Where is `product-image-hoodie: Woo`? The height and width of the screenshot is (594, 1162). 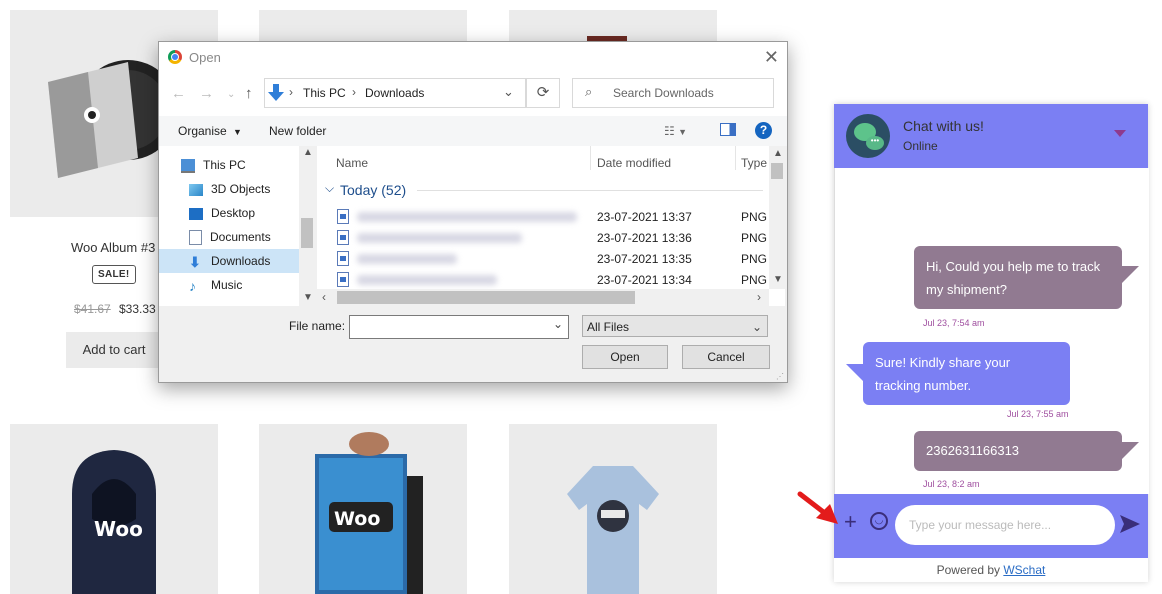
product-image-hoodie: Woo is located at coordinates (114, 509).